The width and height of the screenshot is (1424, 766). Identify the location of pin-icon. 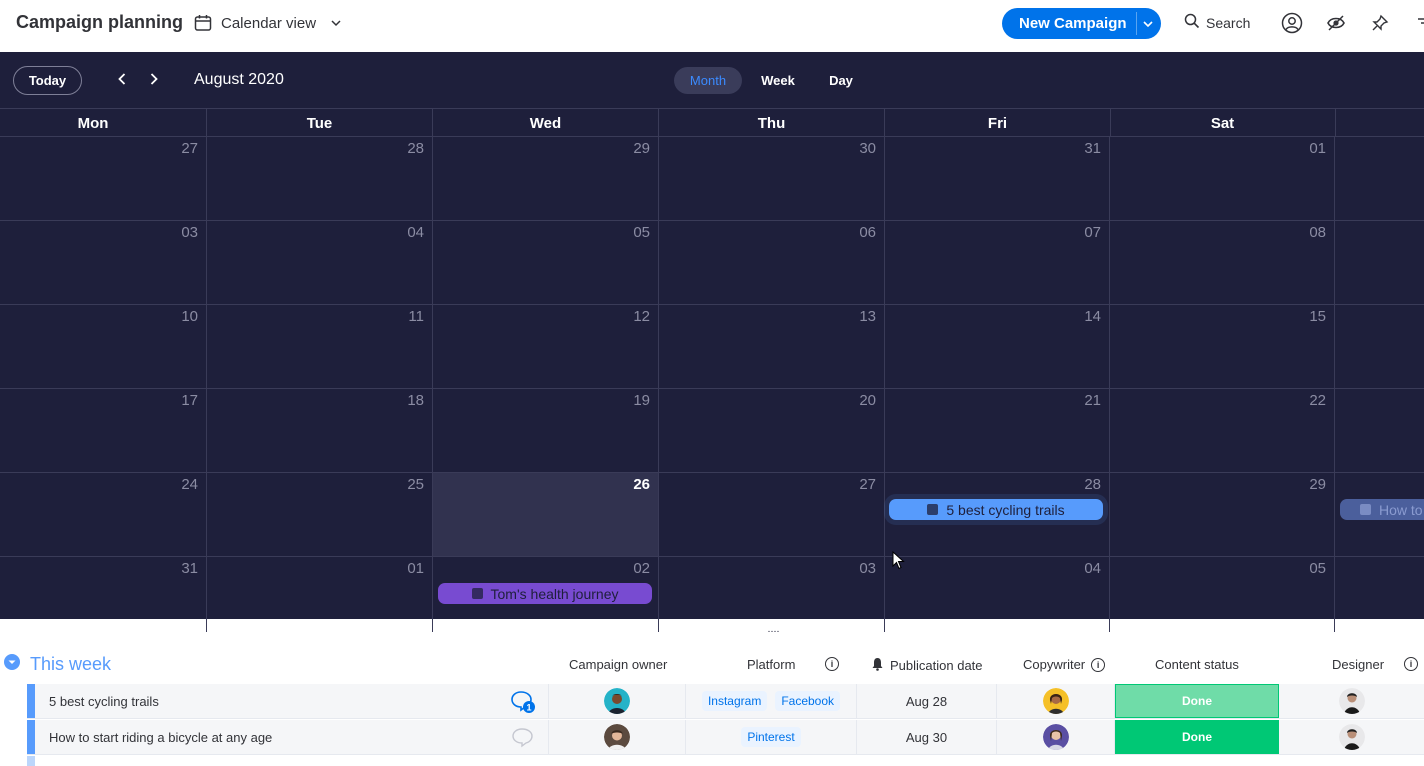
(1380, 23).